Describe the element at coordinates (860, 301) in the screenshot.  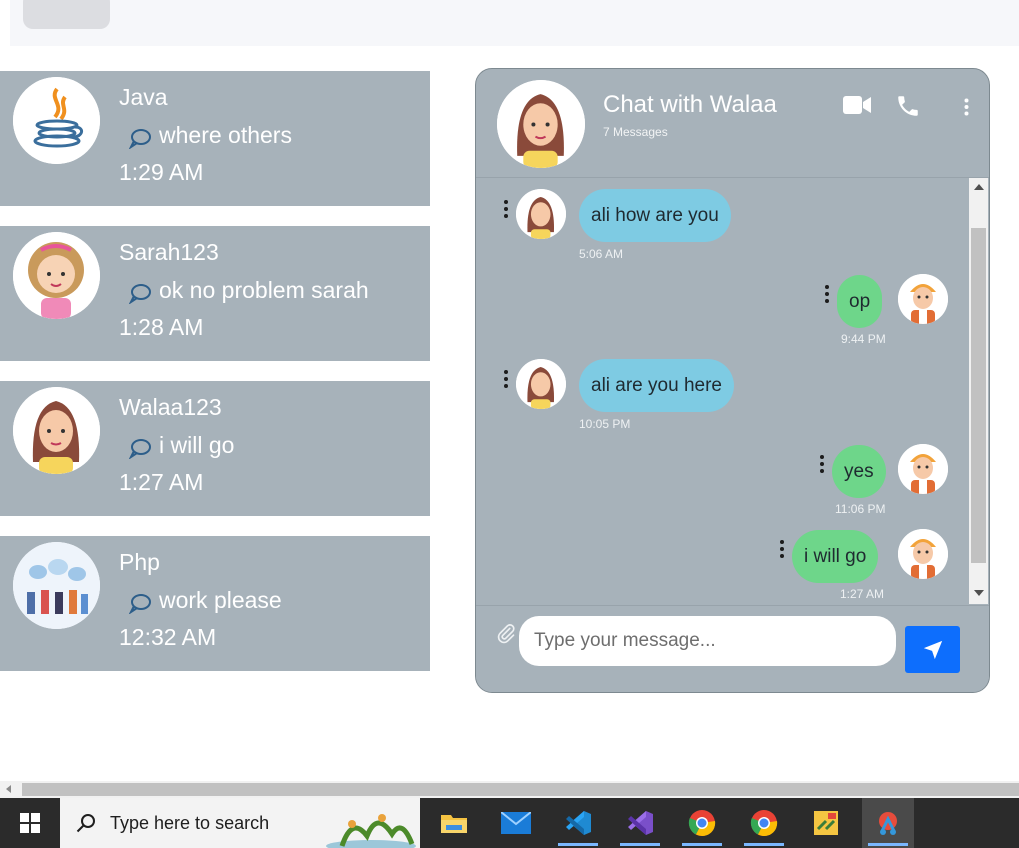
I see `message-bubble: op` at that location.